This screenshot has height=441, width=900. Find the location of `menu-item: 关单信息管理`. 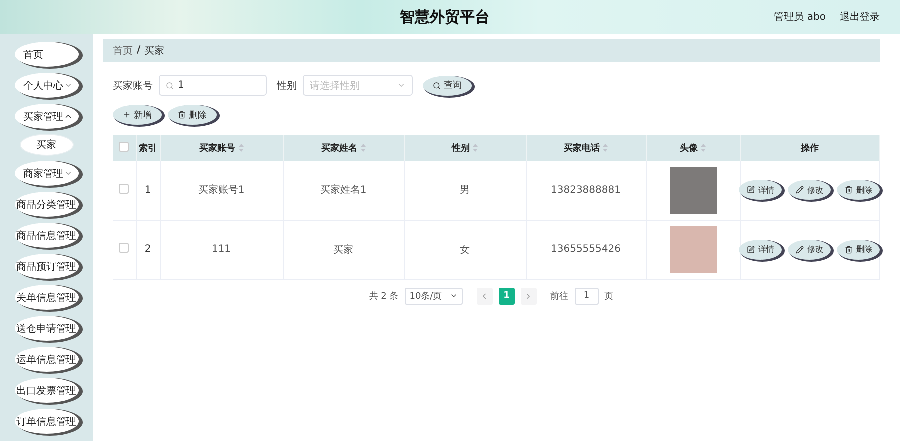

menu-item: 关单信息管理 is located at coordinates (46, 297).